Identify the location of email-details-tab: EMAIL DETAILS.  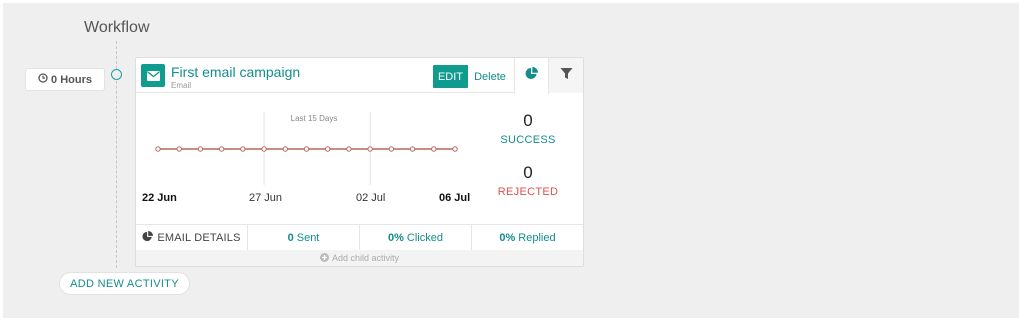
(192, 238).